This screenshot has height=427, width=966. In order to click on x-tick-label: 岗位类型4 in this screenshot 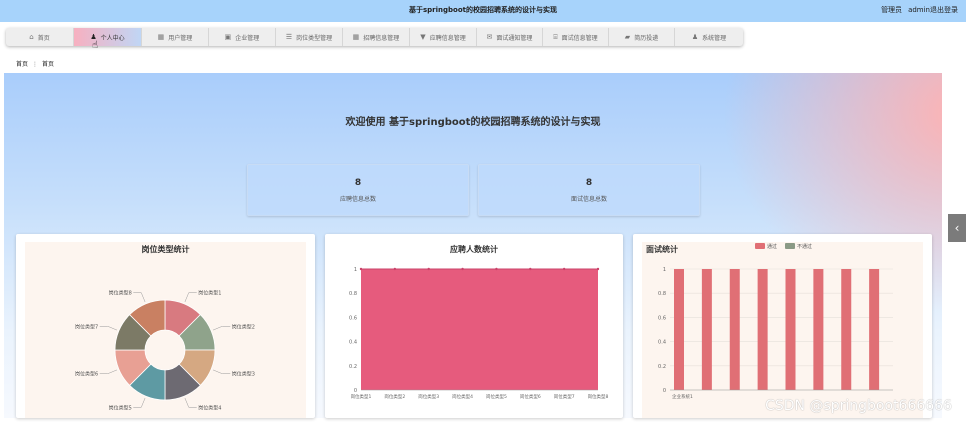, I will do `click(462, 396)`.